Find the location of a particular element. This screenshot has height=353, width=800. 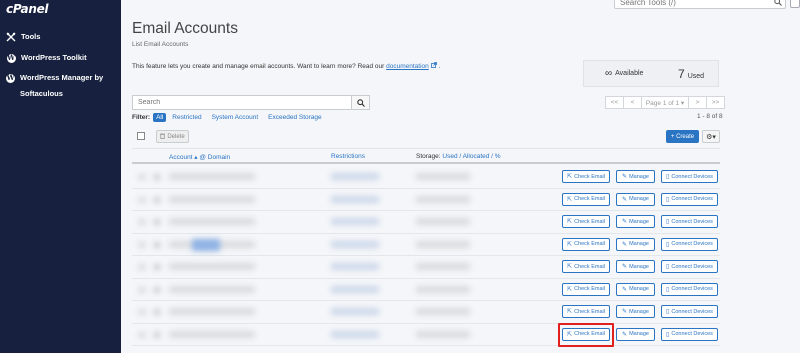

storage-sort-links: Used / Allocated / % is located at coordinates (471, 156).